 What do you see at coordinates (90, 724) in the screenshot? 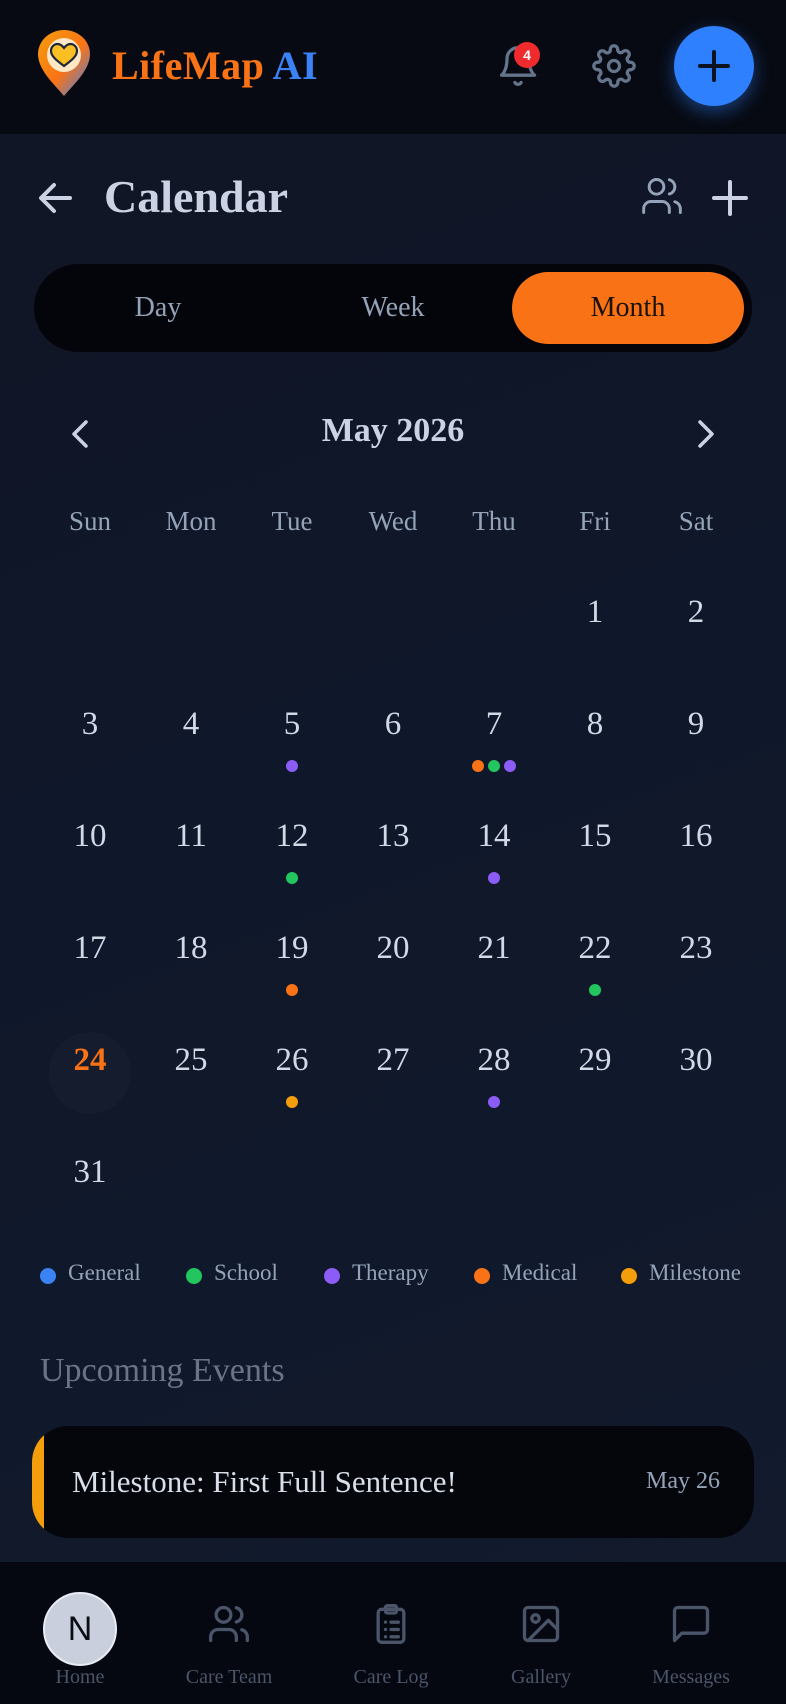
I see `calendar-day: 3` at bounding box center [90, 724].